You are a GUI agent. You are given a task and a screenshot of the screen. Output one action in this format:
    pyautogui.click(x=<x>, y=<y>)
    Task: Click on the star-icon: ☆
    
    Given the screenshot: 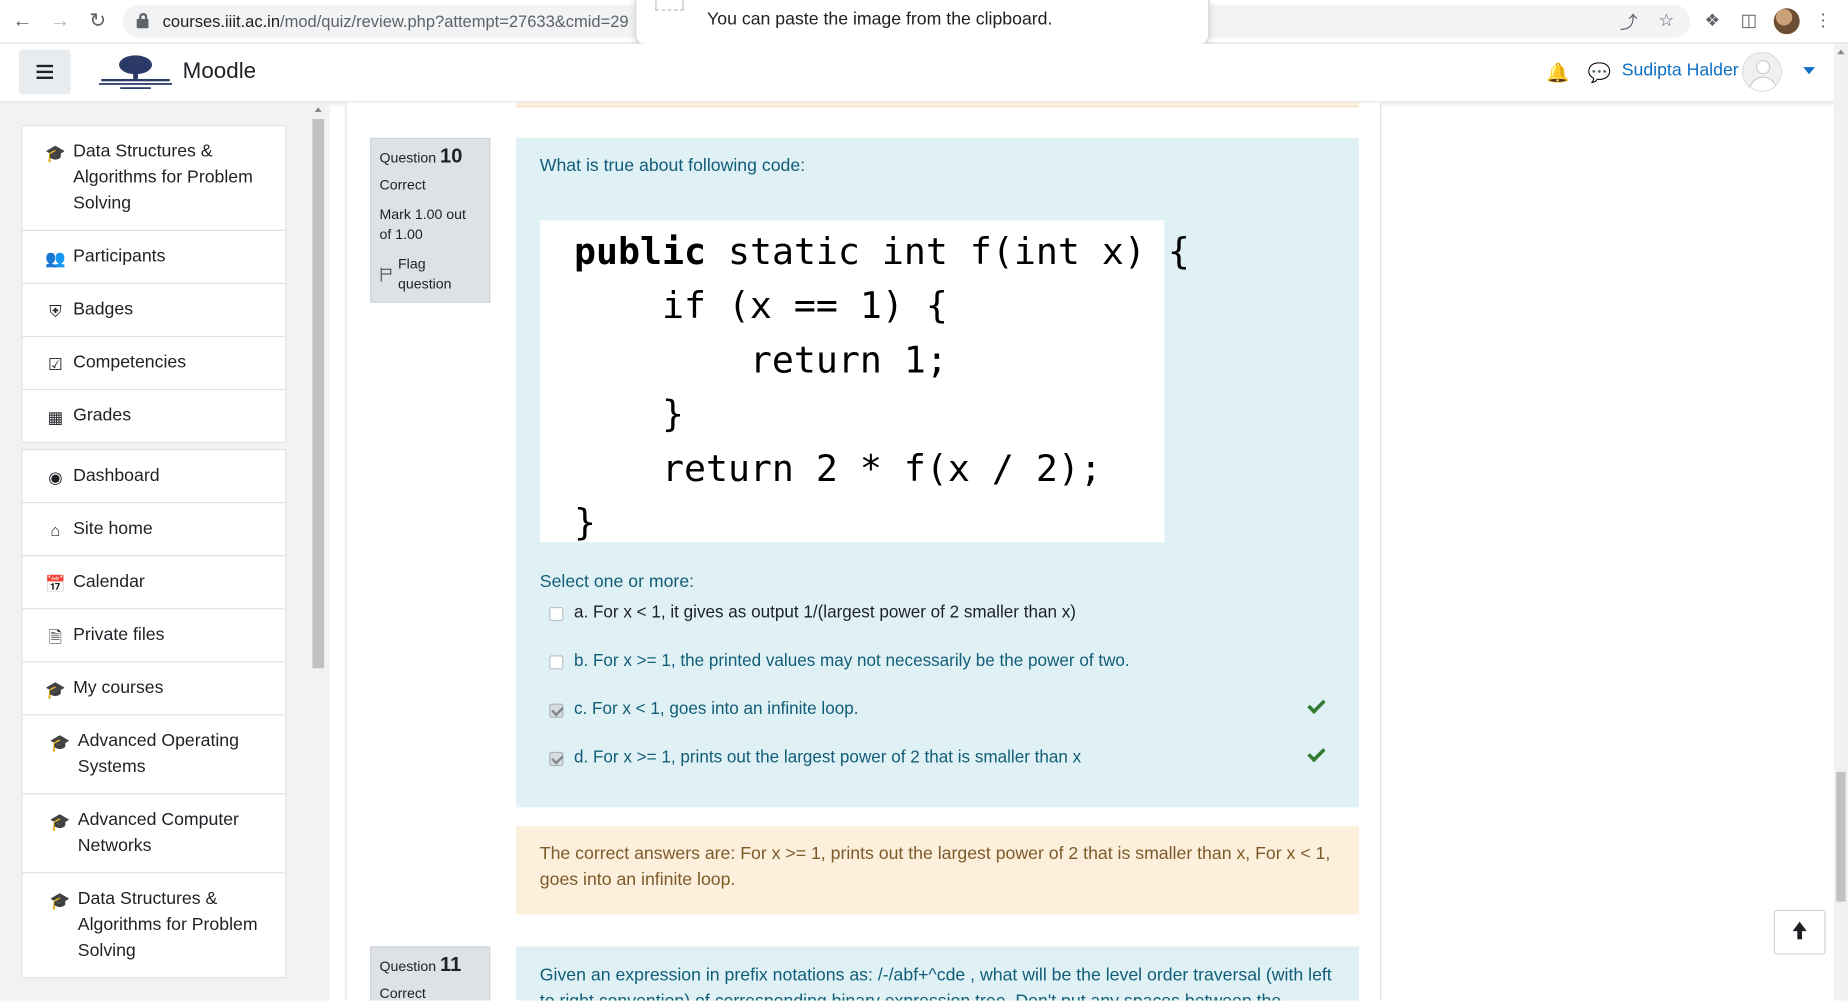 What is the action you would take?
    pyautogui.click(x=1667, y=20)
    